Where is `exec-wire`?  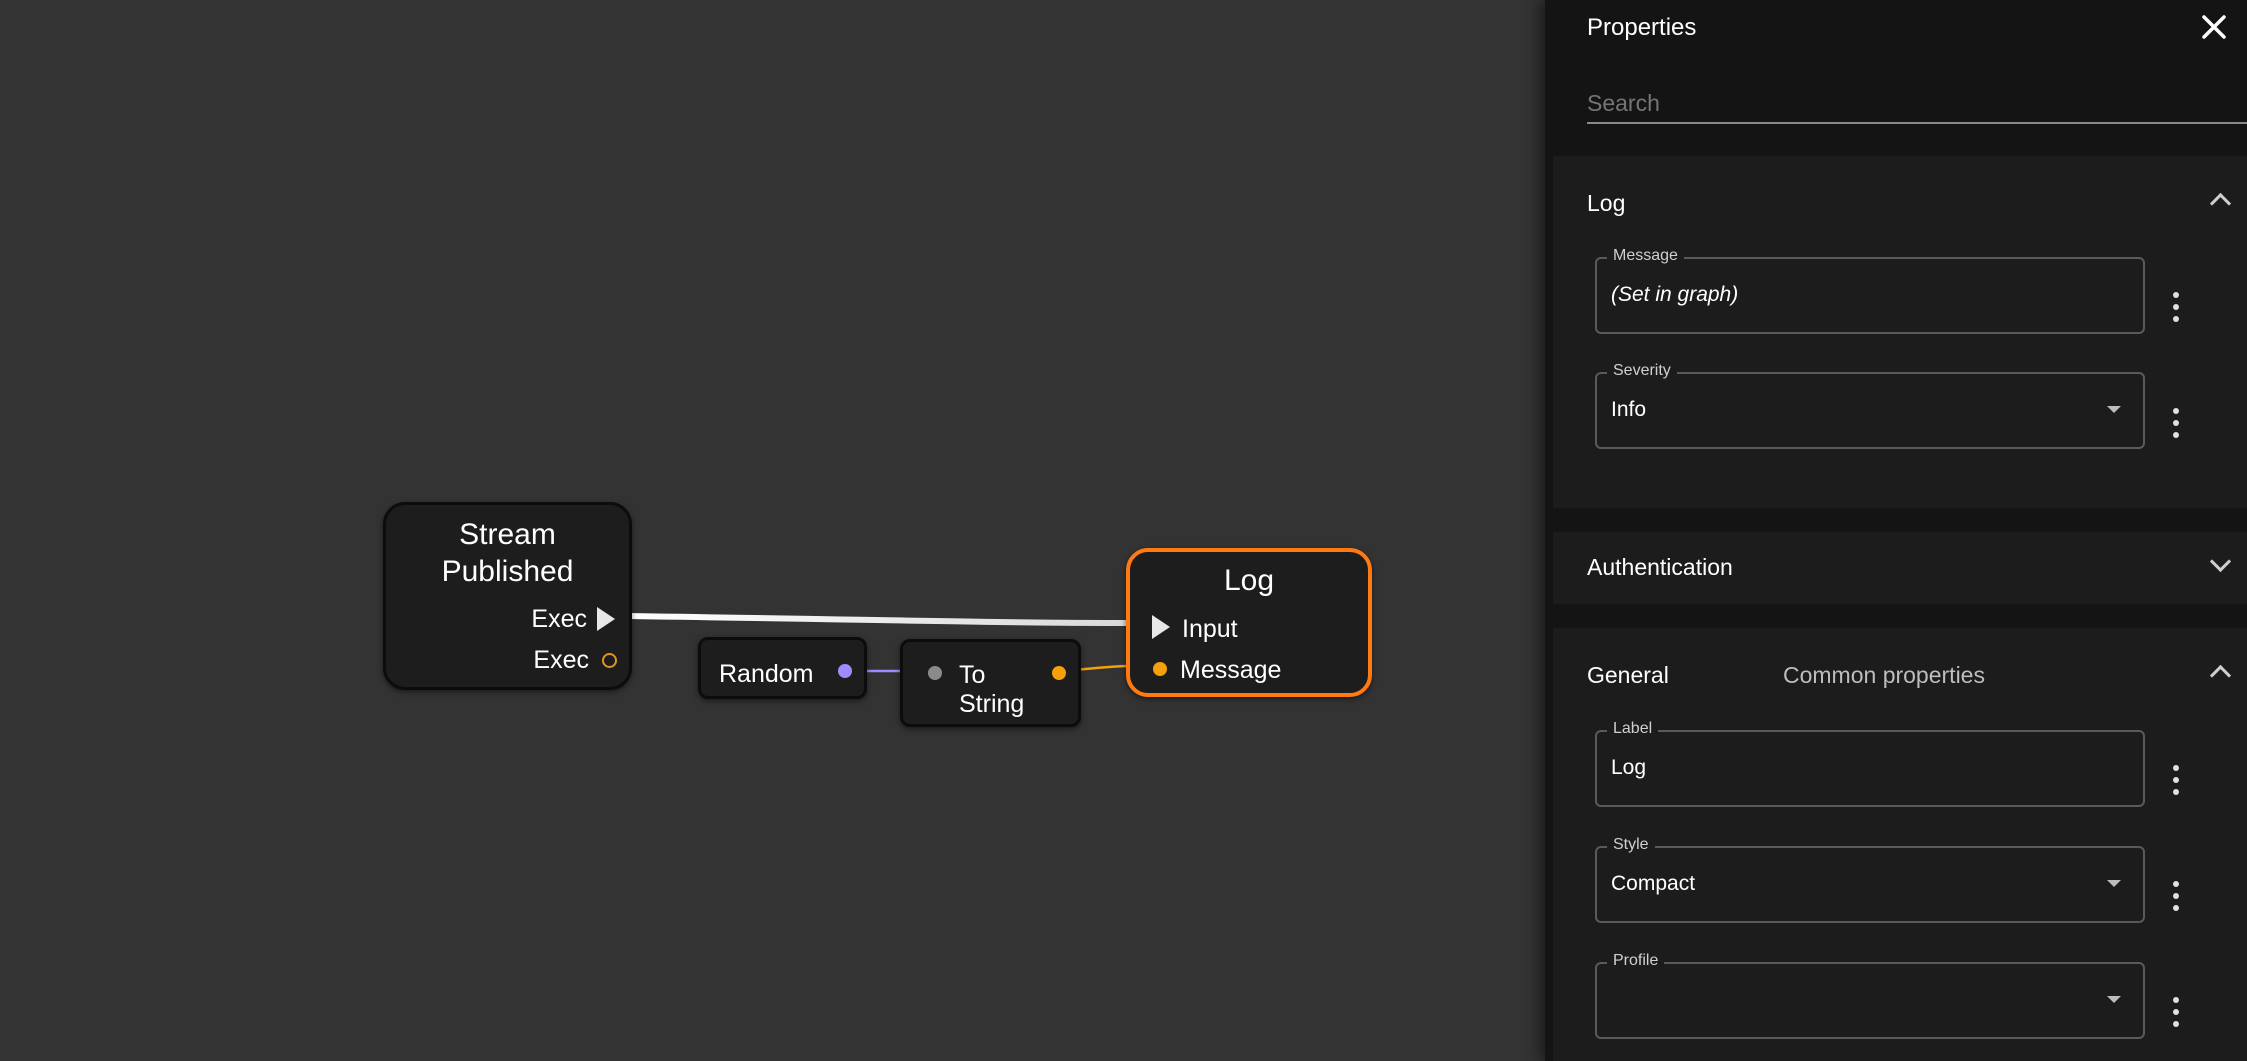 exec-wire is located at coordinates (882, 619).